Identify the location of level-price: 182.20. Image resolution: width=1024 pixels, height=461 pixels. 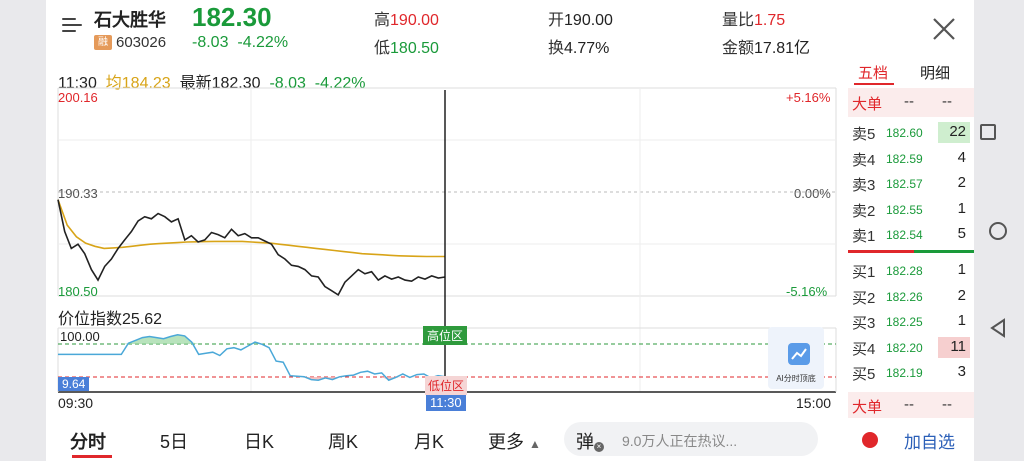
(904, 347).